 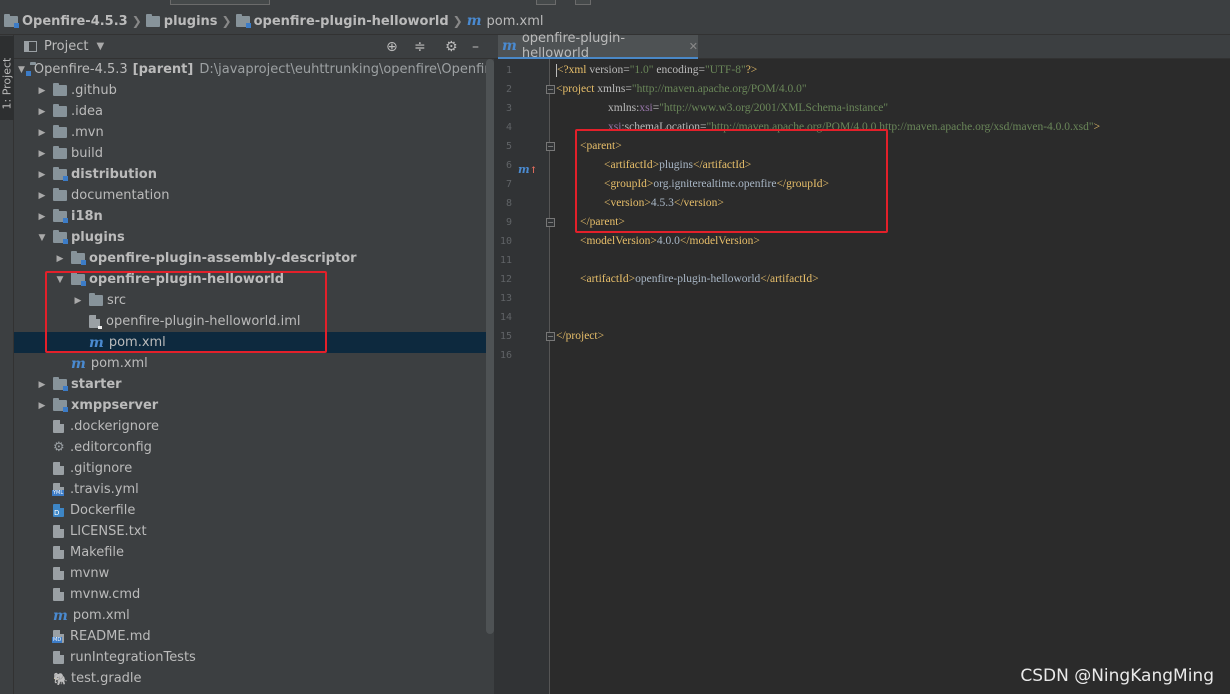 I want to click on xml-value: "UTF-8", so click(x=725, y=70).